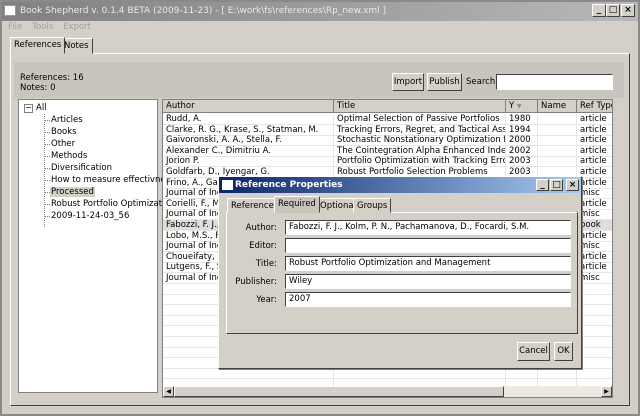 This screenshot has width=640, height=416. What do you see at coordinates (599, 10) in the screenshot?
I see `minimize-button: _` at bounding box center [599, 10].